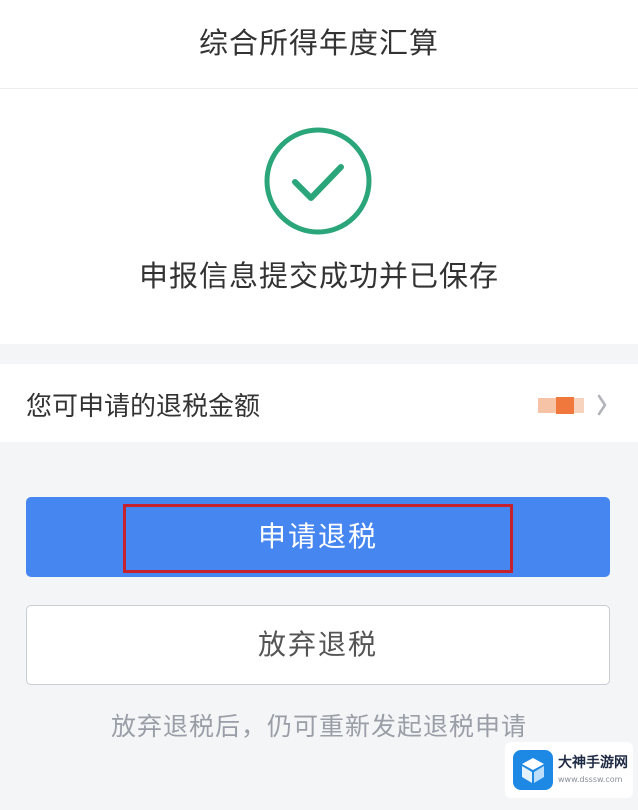  What do you see at coordinates (143, 407) in the screenshot?
I see `refund-amount-label: 您可申请的退税金额` at bounding box center [143, 407].